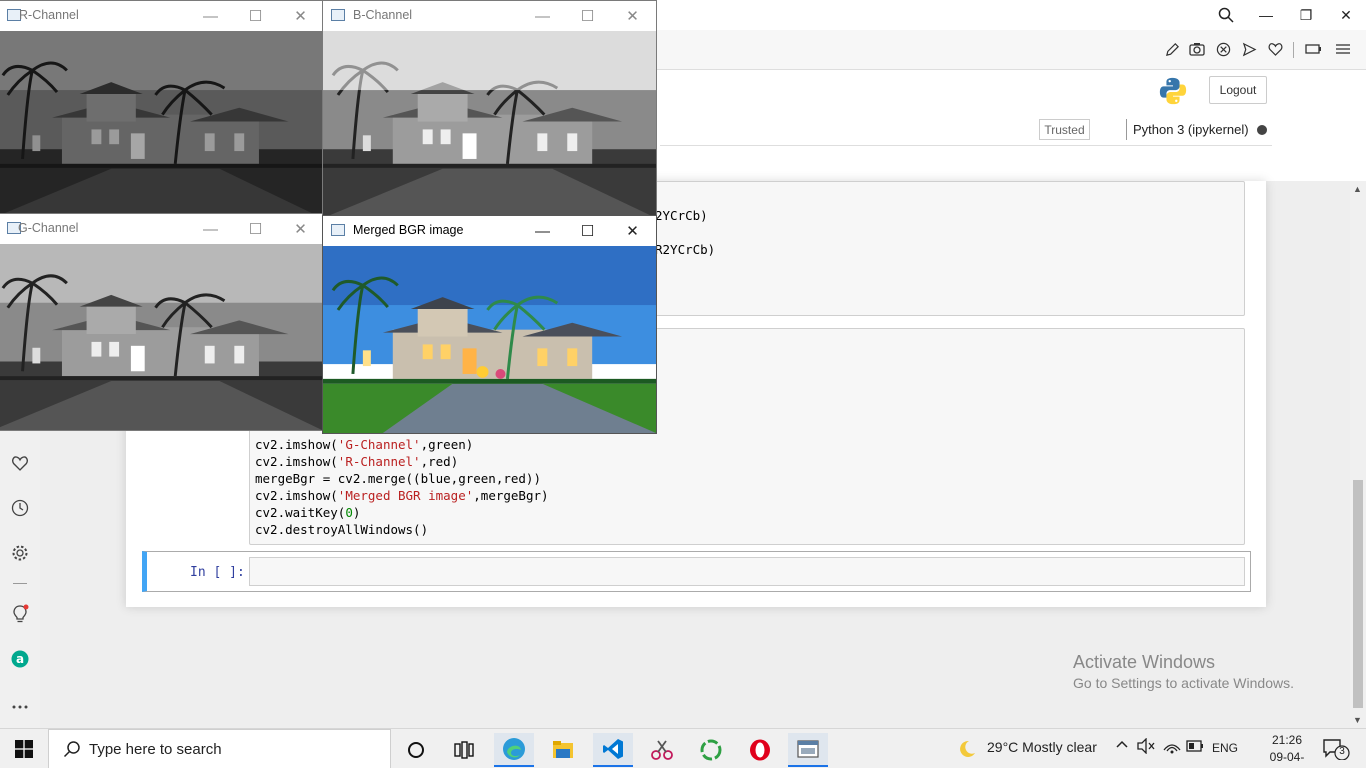  I want to click on amazon-icon: a, so click(20, 659).